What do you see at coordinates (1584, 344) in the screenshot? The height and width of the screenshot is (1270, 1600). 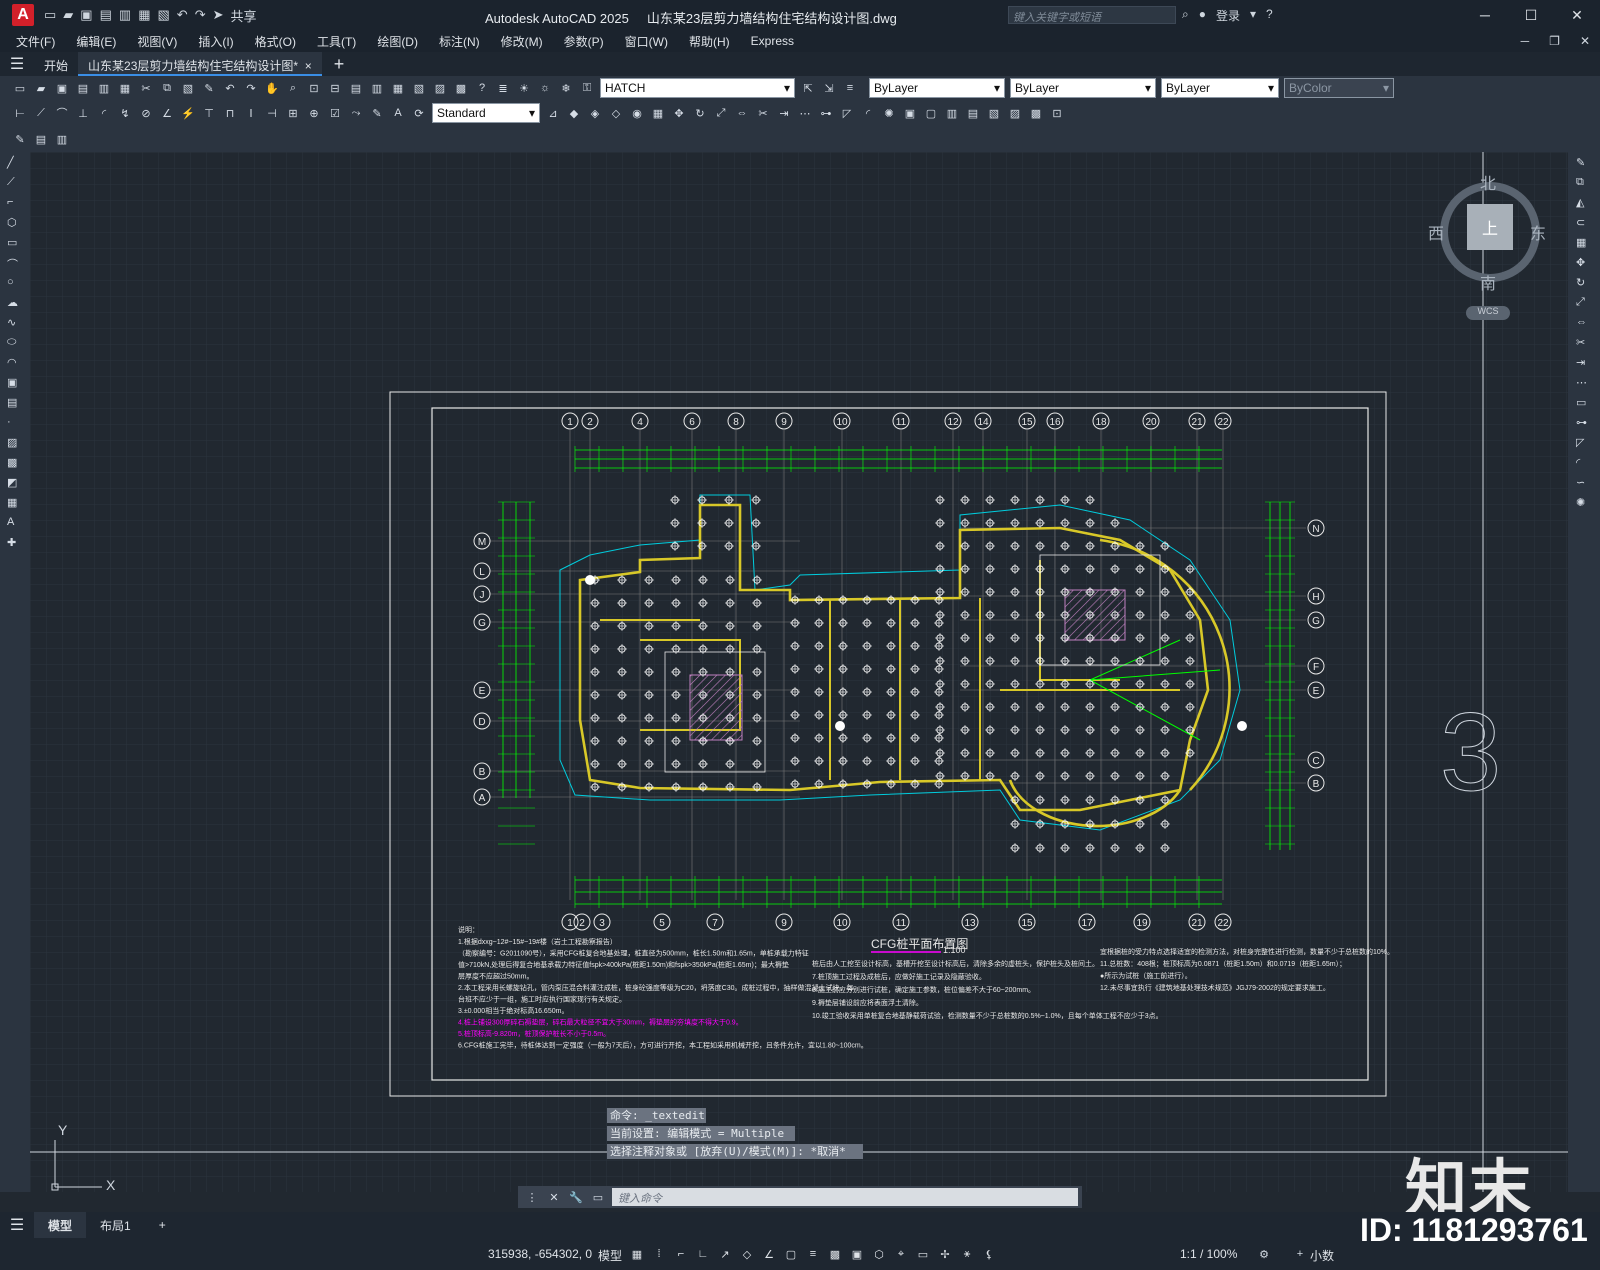 I see `trim-icon: ✂` at bounding box center [1584, 344].